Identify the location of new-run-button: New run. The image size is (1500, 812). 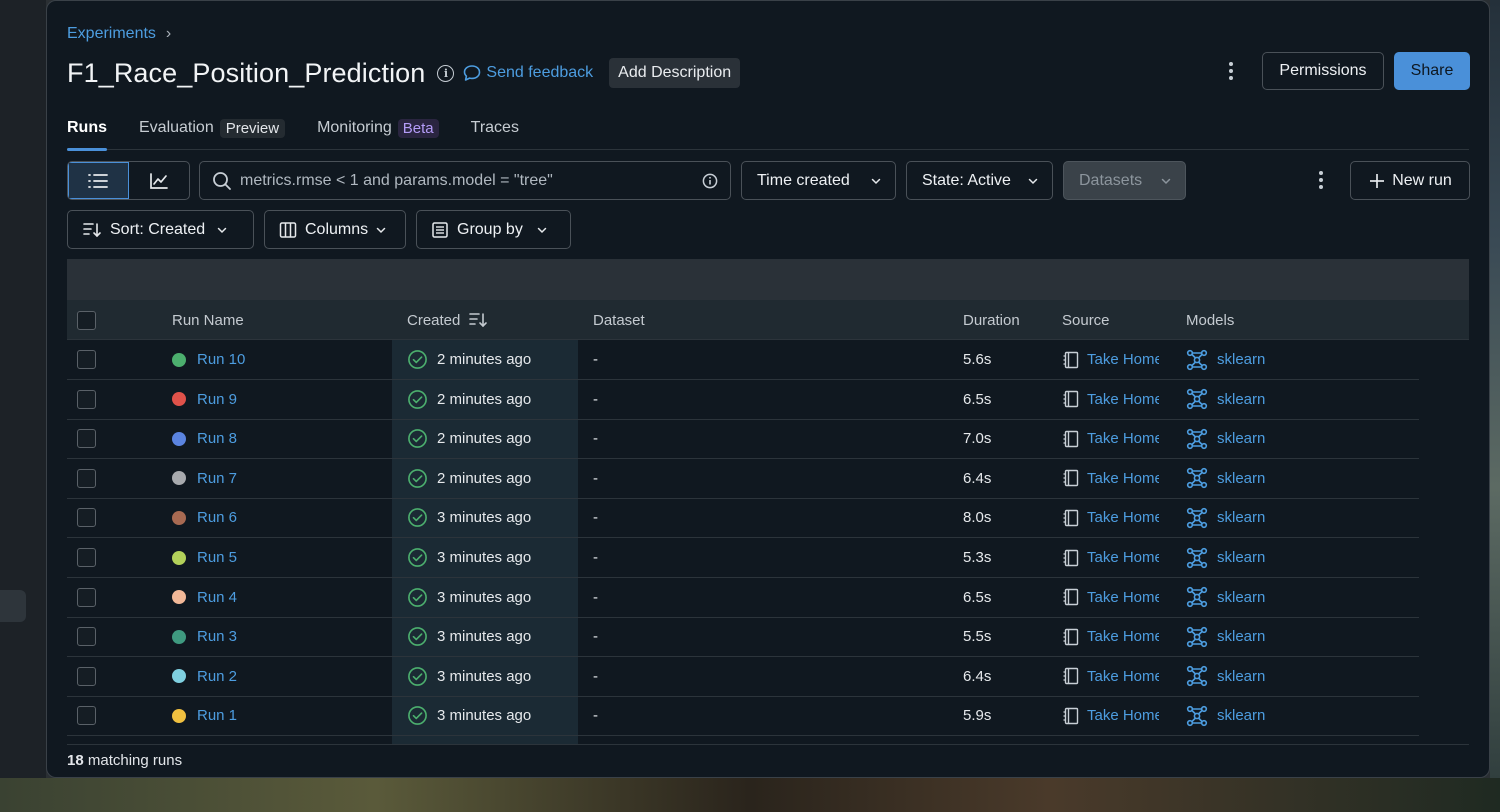
(1410, 180).